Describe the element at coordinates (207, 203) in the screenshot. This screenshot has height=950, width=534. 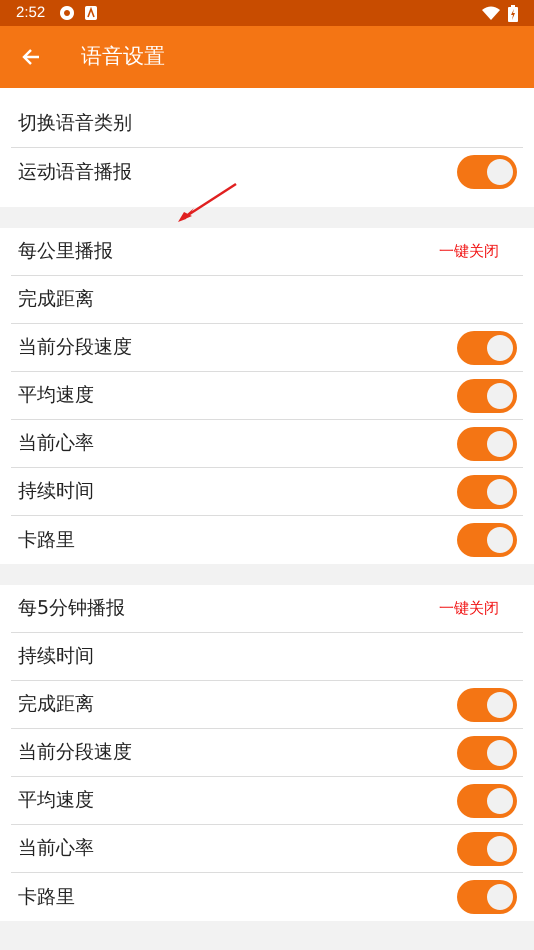
I see `annotation-arrow` at that location.